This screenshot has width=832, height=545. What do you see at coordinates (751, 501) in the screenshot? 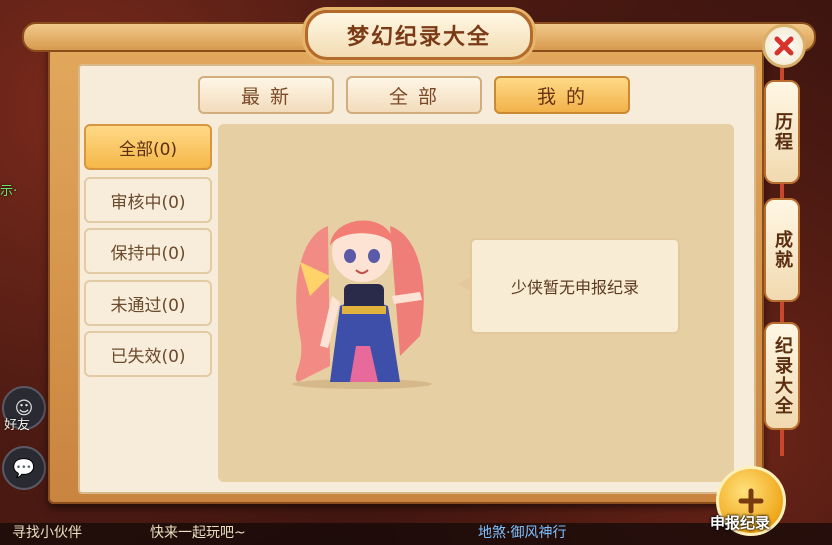
I see `plus-icon` at bounding box center [751, 501].